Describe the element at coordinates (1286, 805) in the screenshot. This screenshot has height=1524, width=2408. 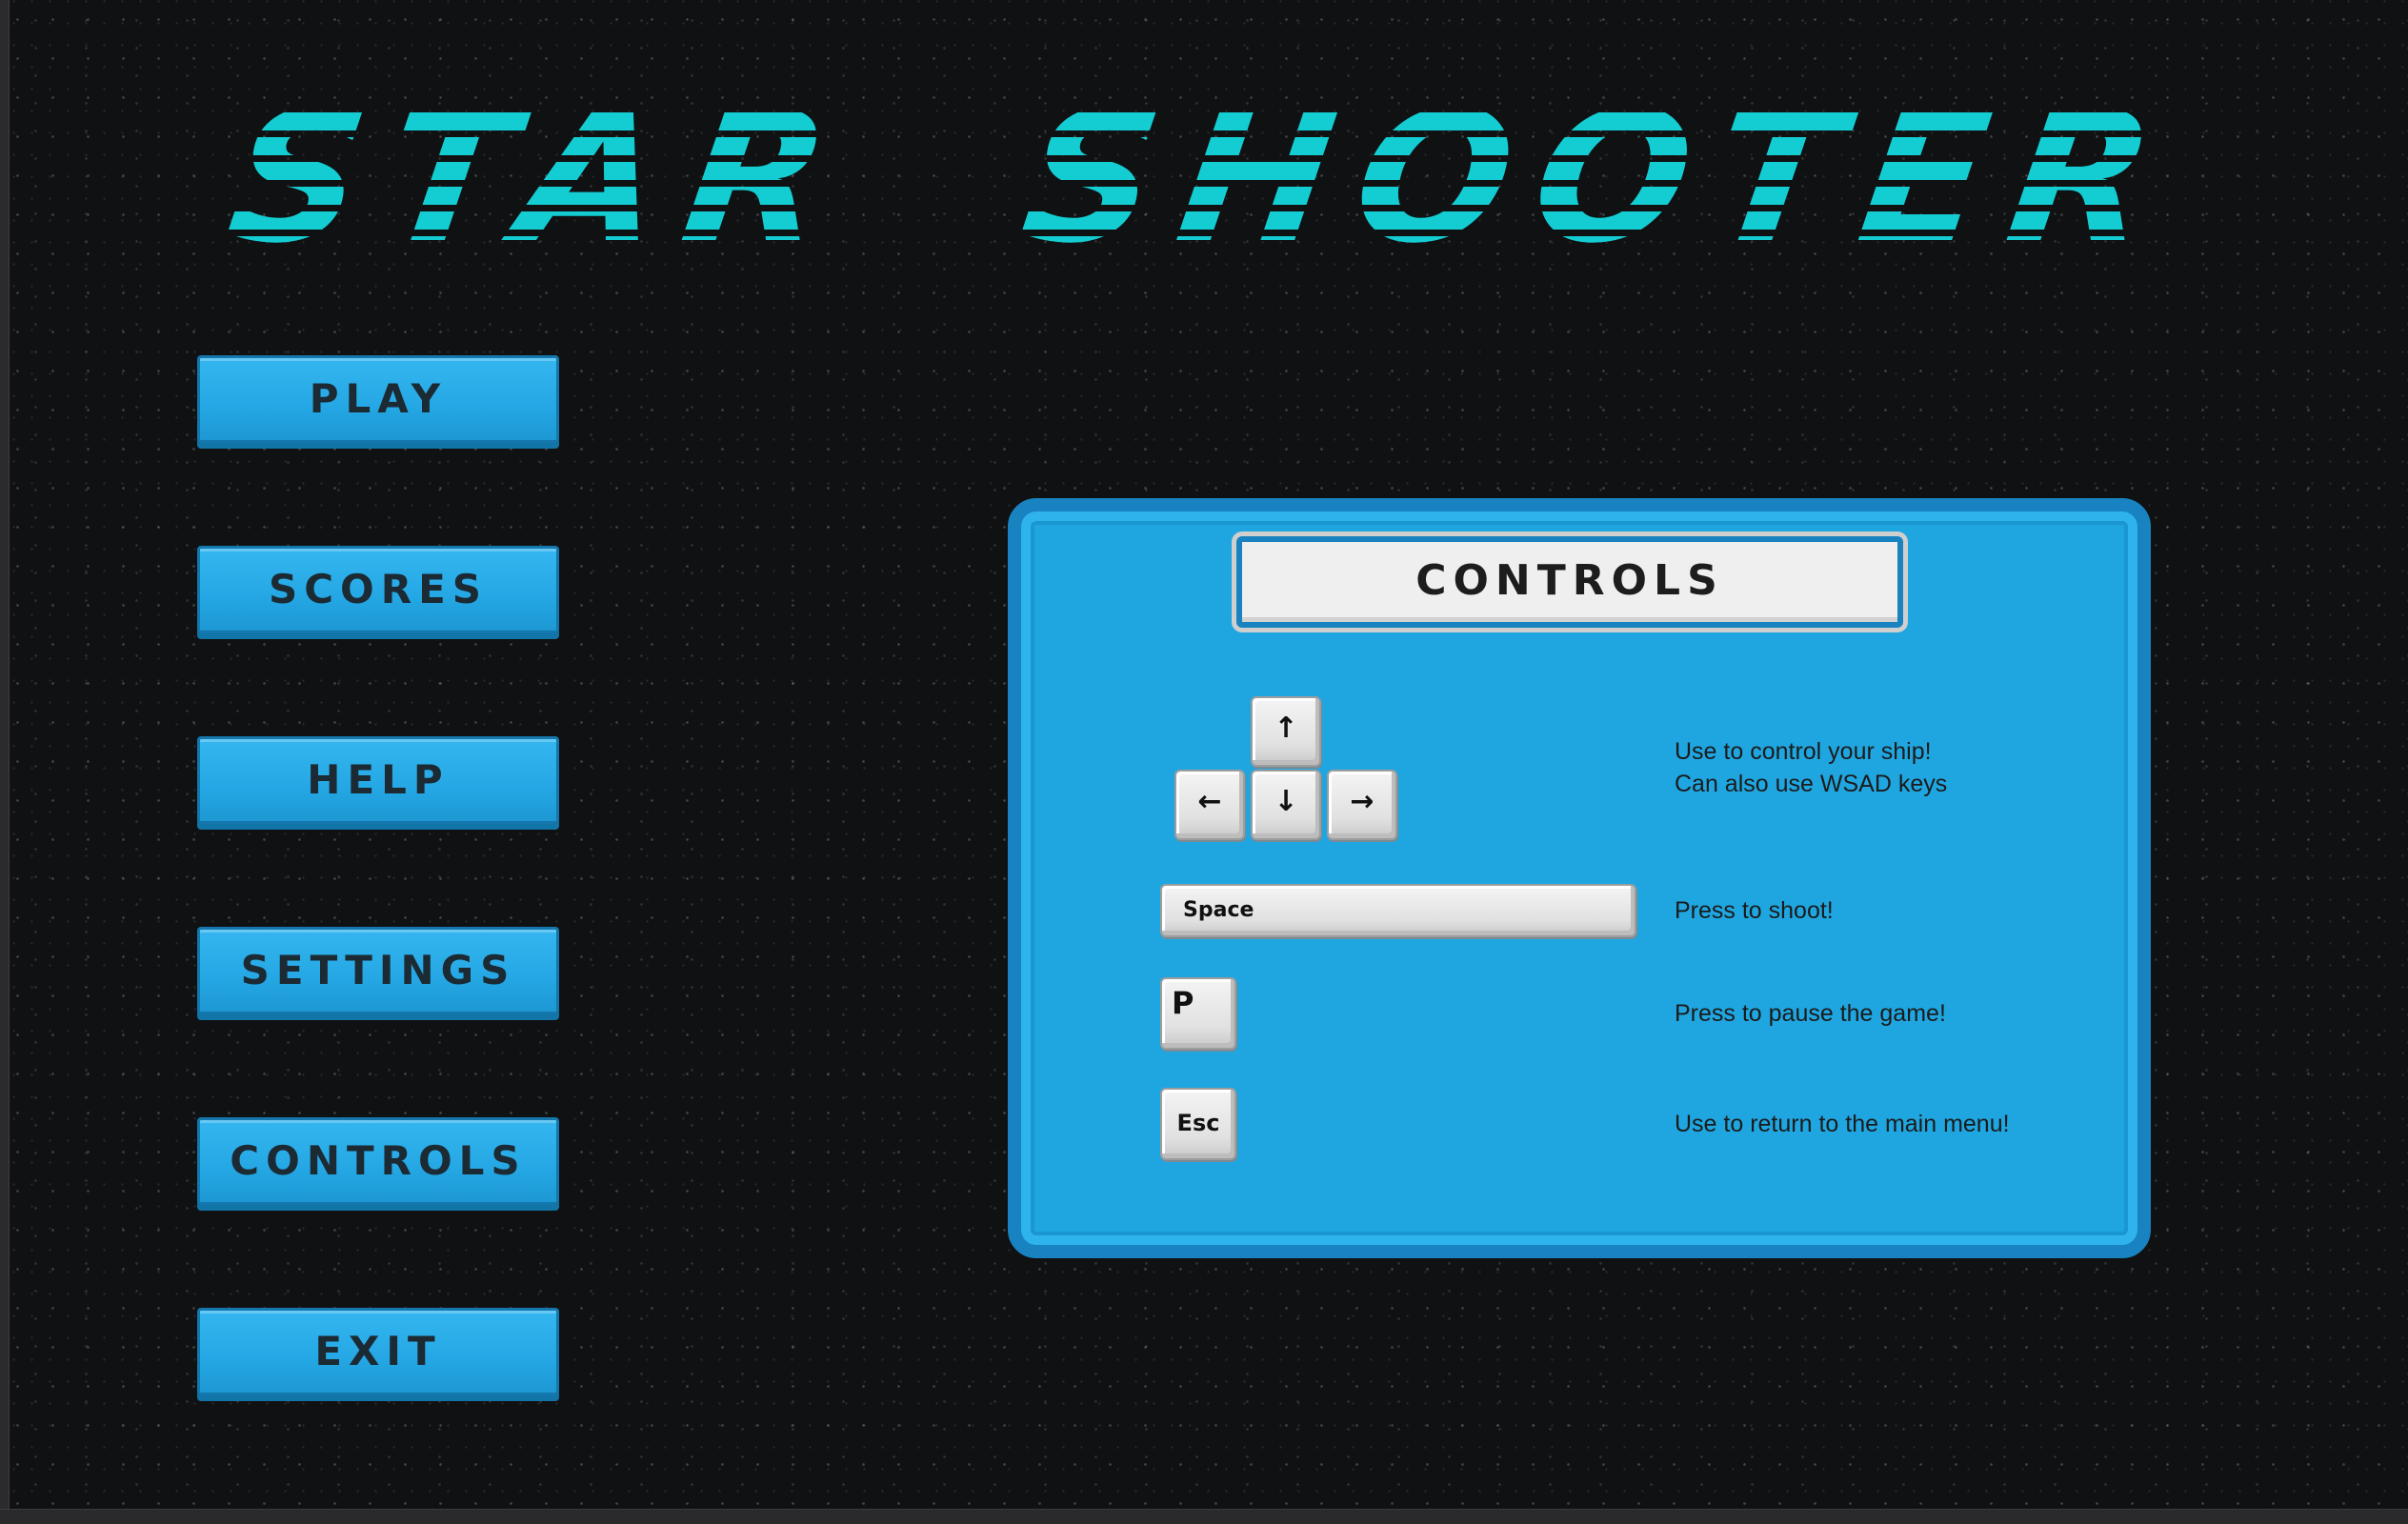
I see `down-arrow-key-icon: ↓` at that location.